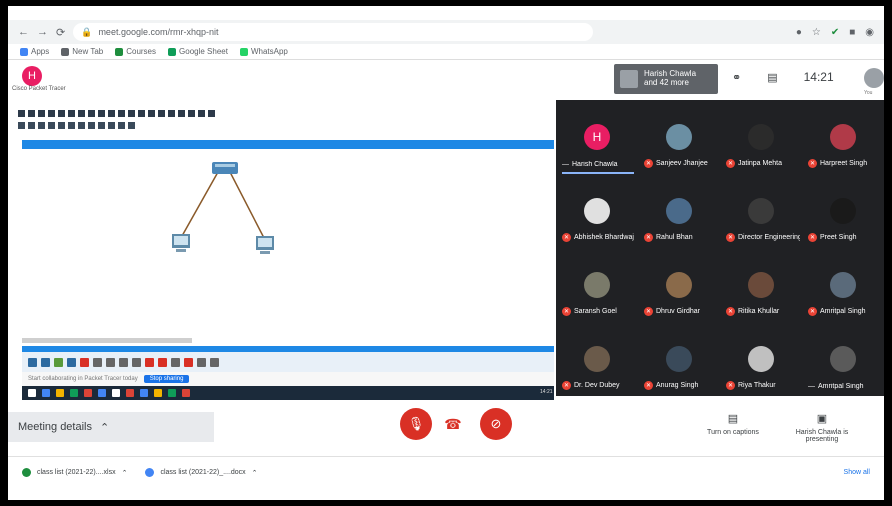 This screenshot has width=892, height=506. I want to click on presenter-more: and 42 more, so click(666, 82).